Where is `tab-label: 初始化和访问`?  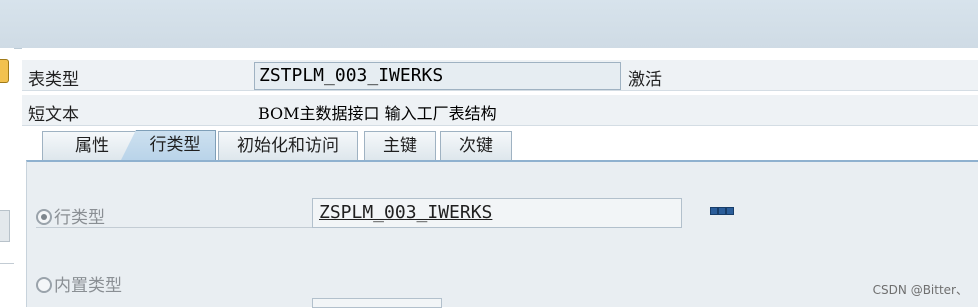 tab-label: 初始化和访问 is located at coordinates (288, 146).